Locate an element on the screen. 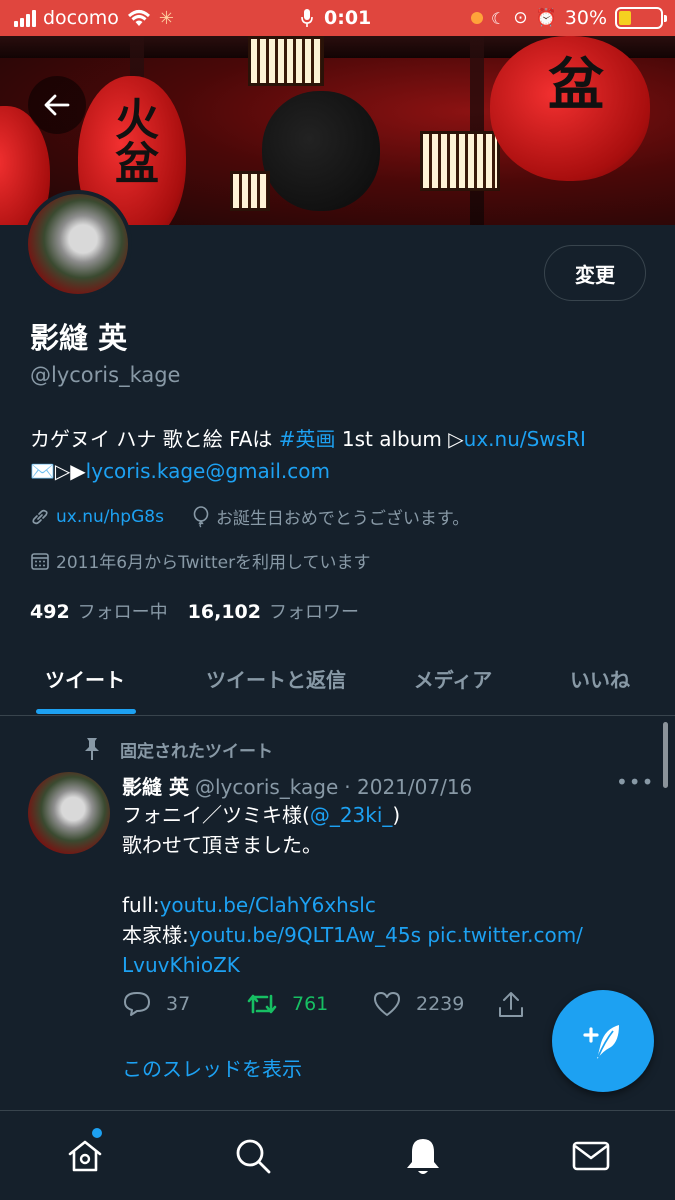 The image size is (675, 1200). scrollbar is located at coordinates (665, 755).